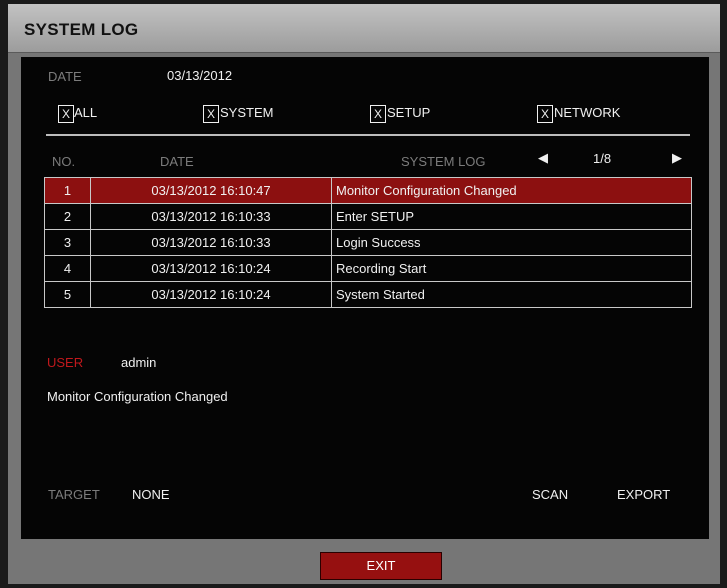  What do you see at coordinates (211, 190) in the screenshot?
I see `row-datetime: 03/13/2012 16:10:47` at bounding box center [211, 190].